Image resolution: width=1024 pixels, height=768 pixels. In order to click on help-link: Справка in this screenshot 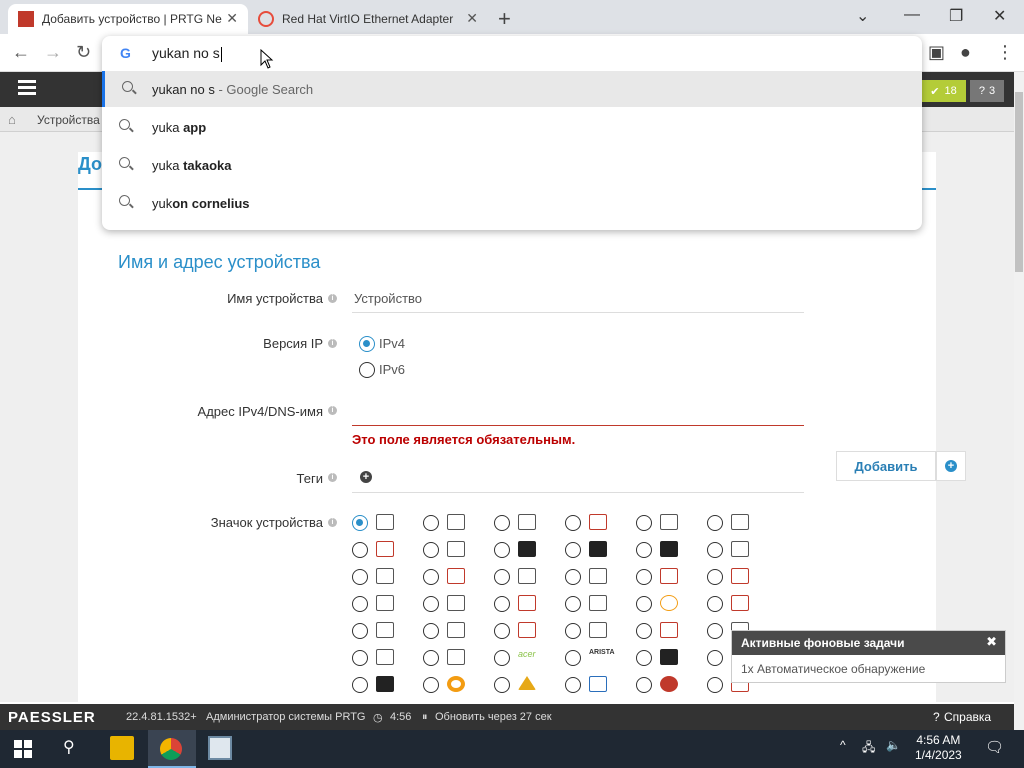, I will do `click(967, 717)`.